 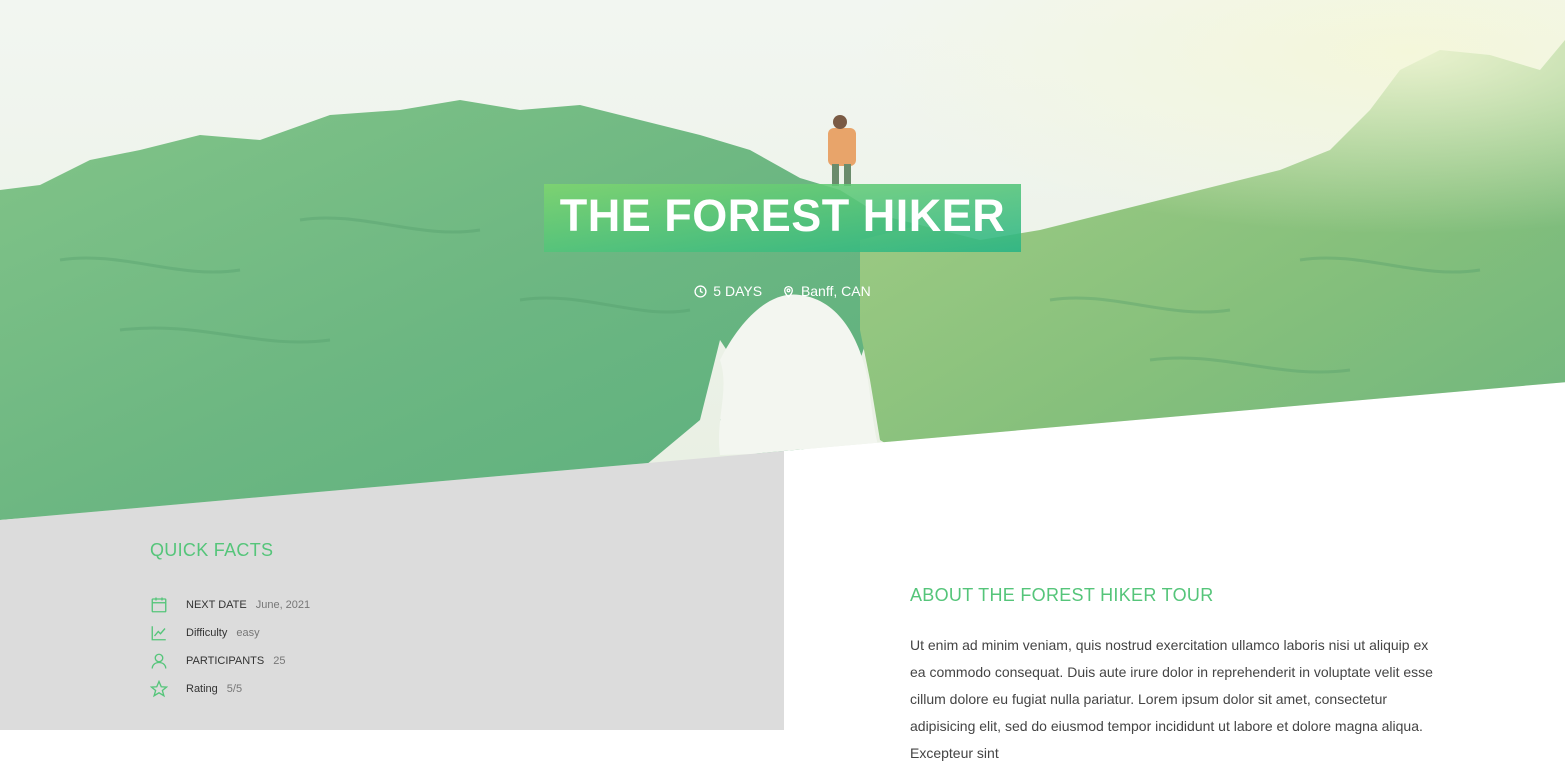 I want to click on fact-rating: Rating 5/5, so click(x=230, y=689).